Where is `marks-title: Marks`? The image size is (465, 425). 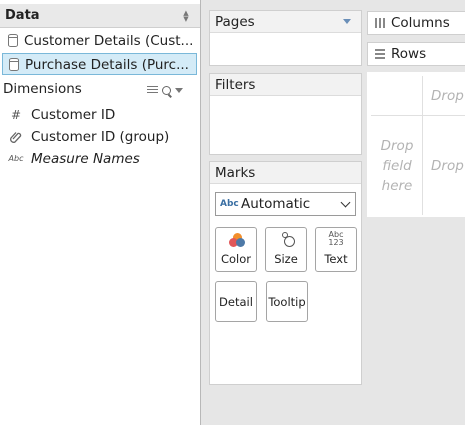
marks-title: Marks is located at coordinates (235, 173).